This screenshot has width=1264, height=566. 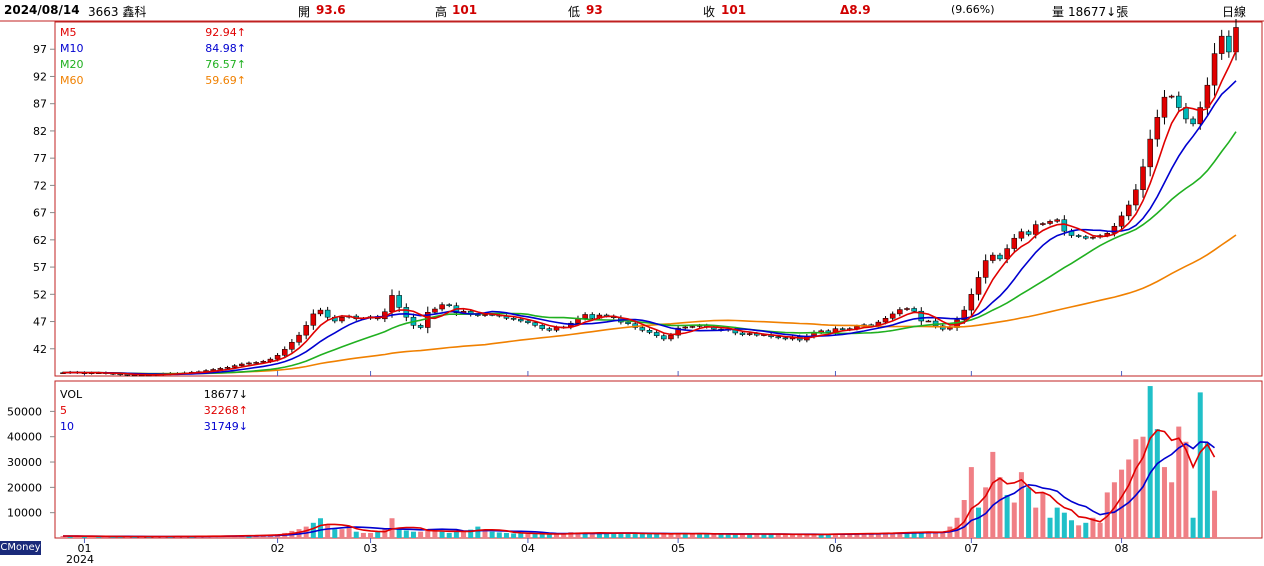 What do you see at coordinates (24, 462) in the screenshot?
I see `vol-y-tick-label: 30000` at bounding box center [24, 462].